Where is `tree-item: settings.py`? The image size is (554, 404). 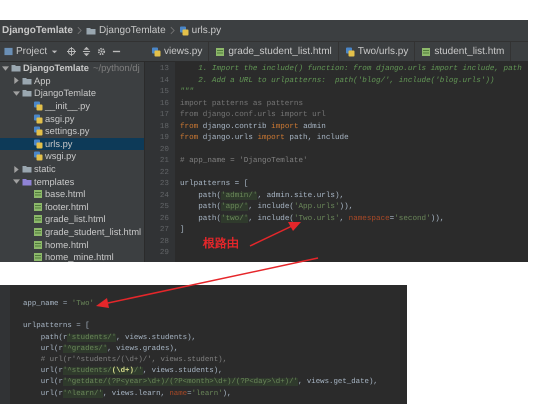 tree-item: settings.py is located at coordinates (72, 131).